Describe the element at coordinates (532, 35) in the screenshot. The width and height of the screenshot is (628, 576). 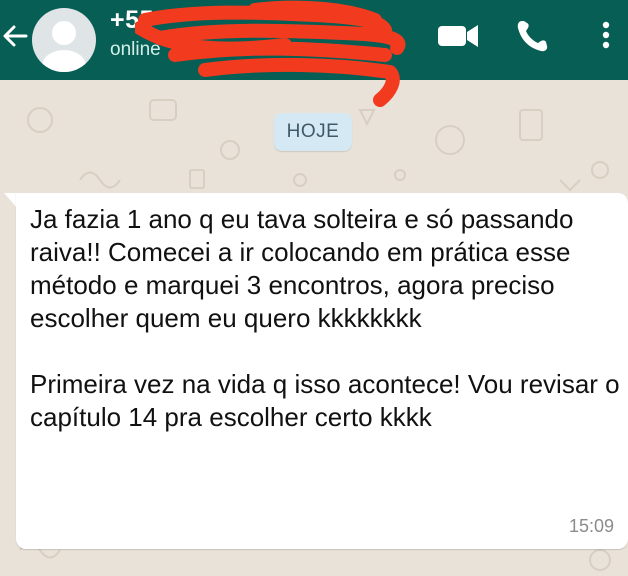
I see `phone-icon` at that location.